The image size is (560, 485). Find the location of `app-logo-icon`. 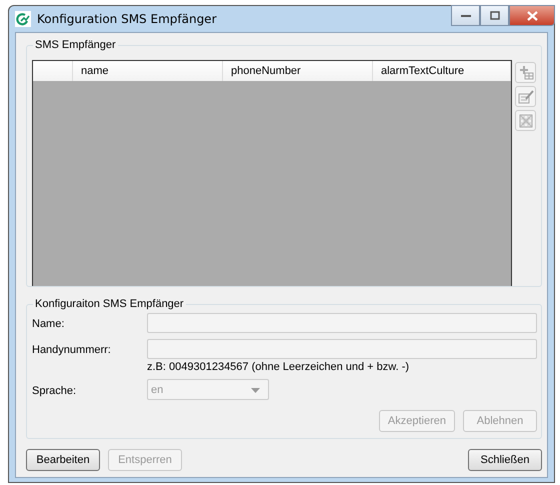

app-logo-icon is located at coordinates (23, 19).